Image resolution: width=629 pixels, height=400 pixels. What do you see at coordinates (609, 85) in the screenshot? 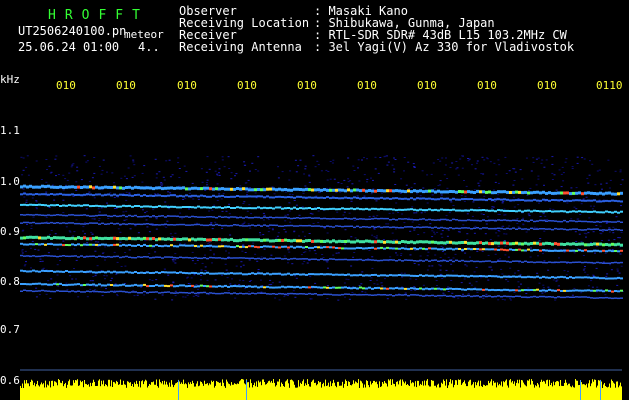
I see `x-tick-label: 0110` at bounding box center [609, 85].